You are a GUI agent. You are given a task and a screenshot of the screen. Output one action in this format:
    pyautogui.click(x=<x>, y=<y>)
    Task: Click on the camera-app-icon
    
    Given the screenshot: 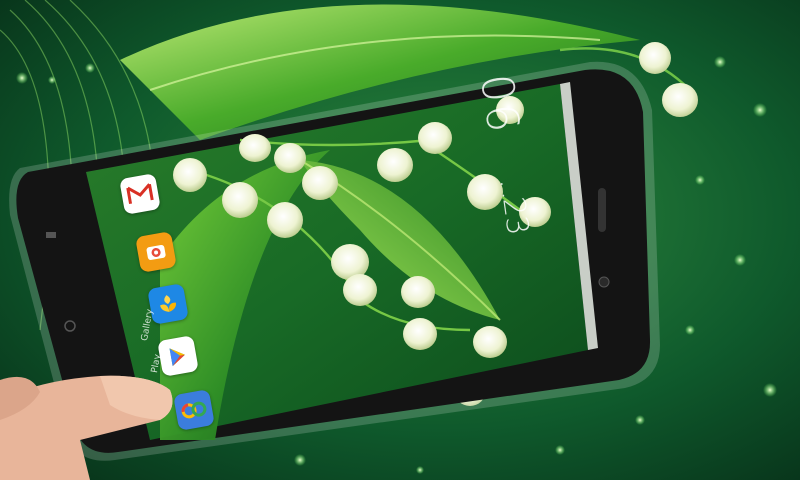 What is the action you would take?
    pyautogui.click(x=156, y=252)
    